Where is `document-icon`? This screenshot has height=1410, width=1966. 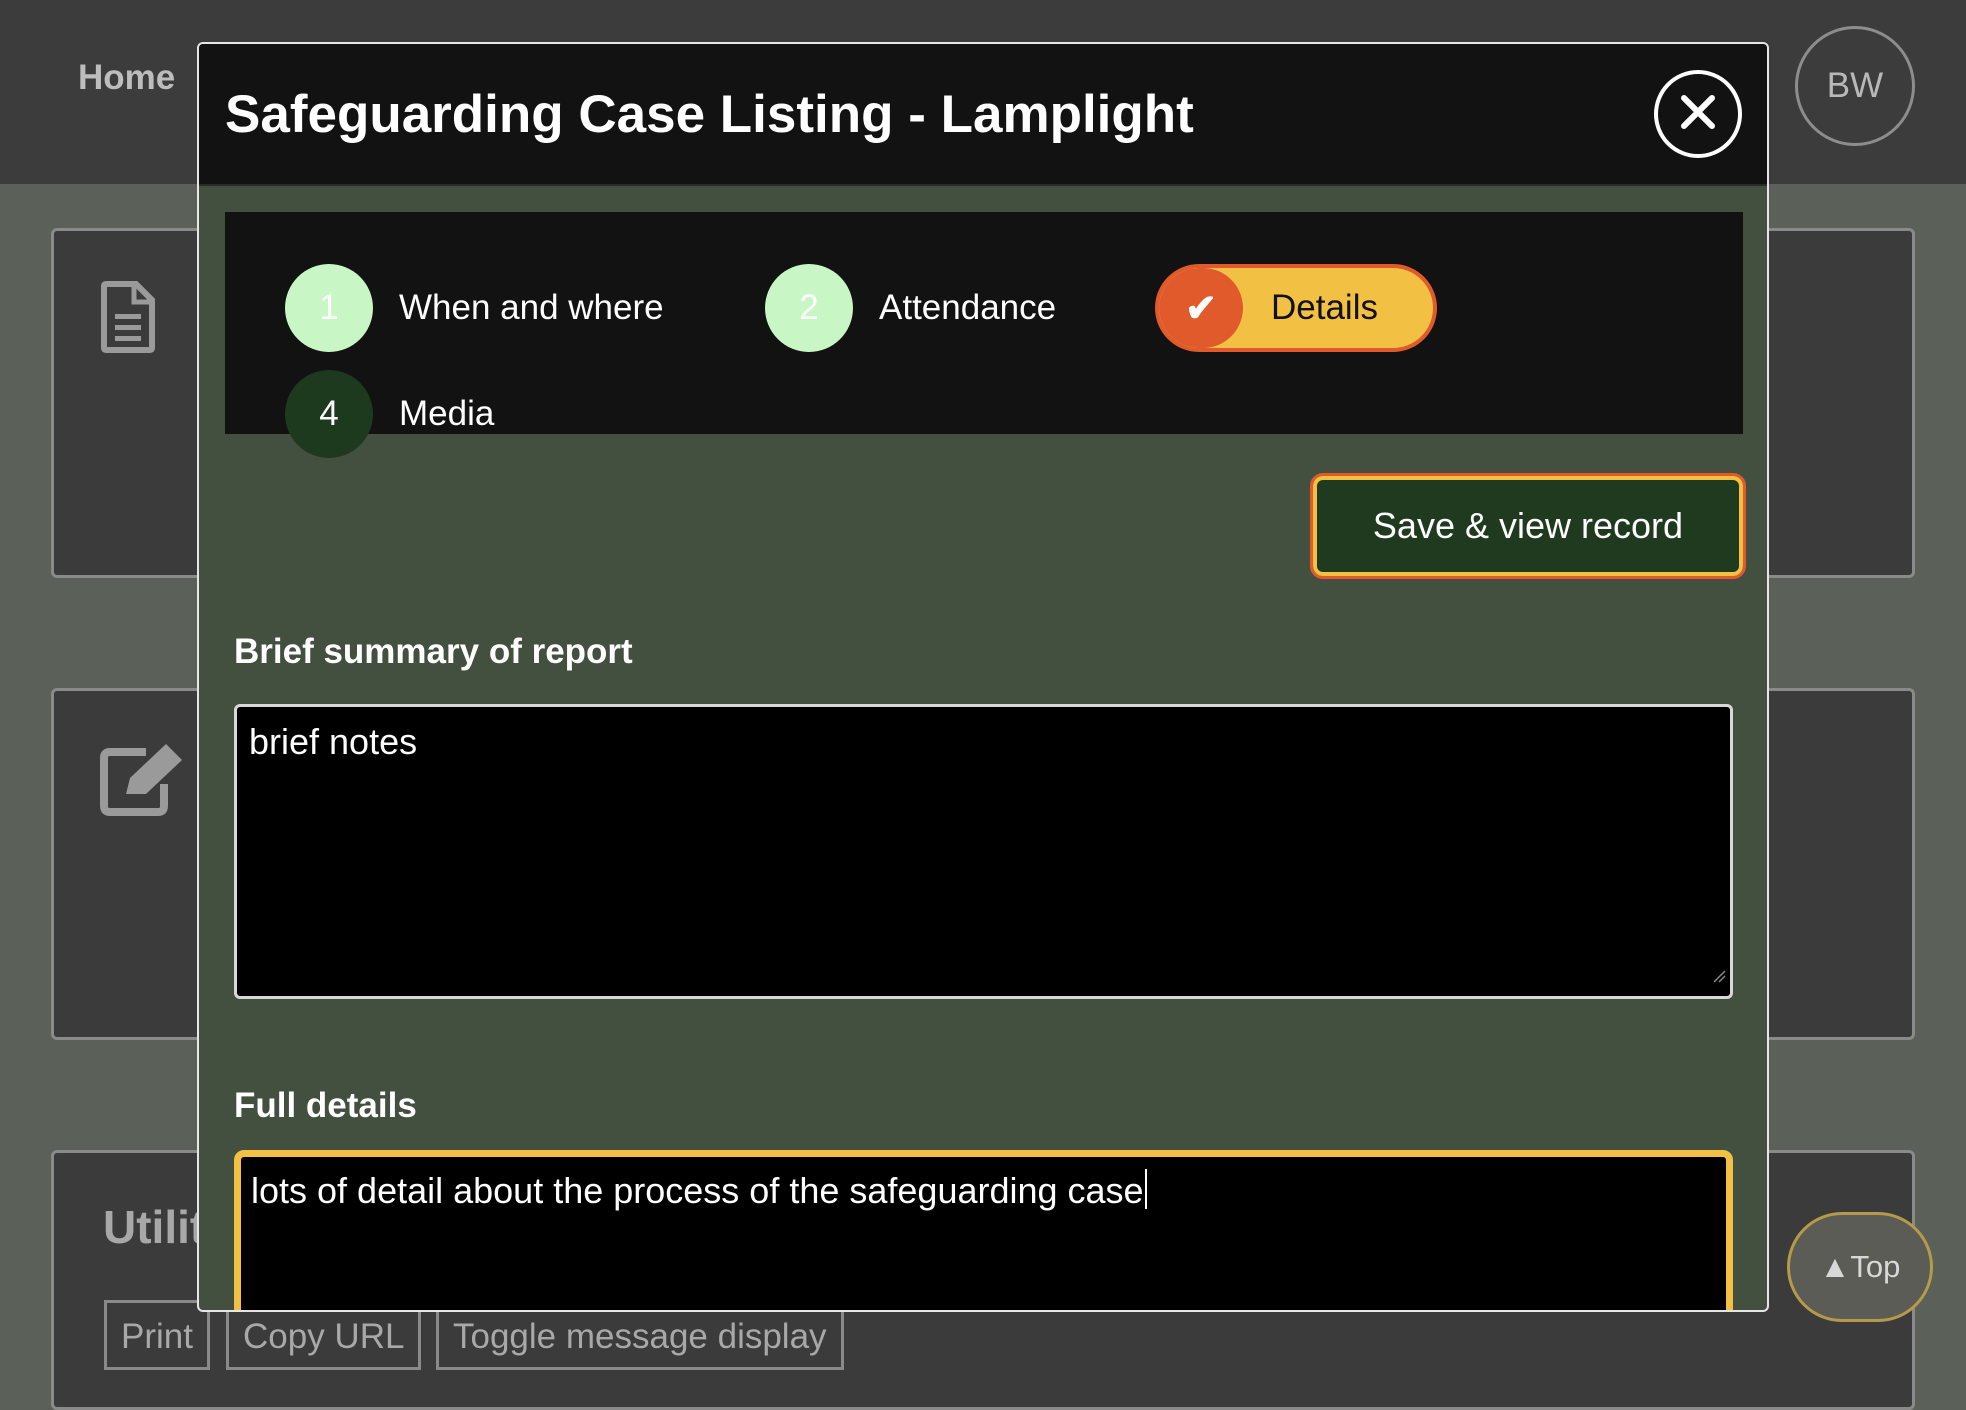 document-icon is located at coordinates (128, 319).